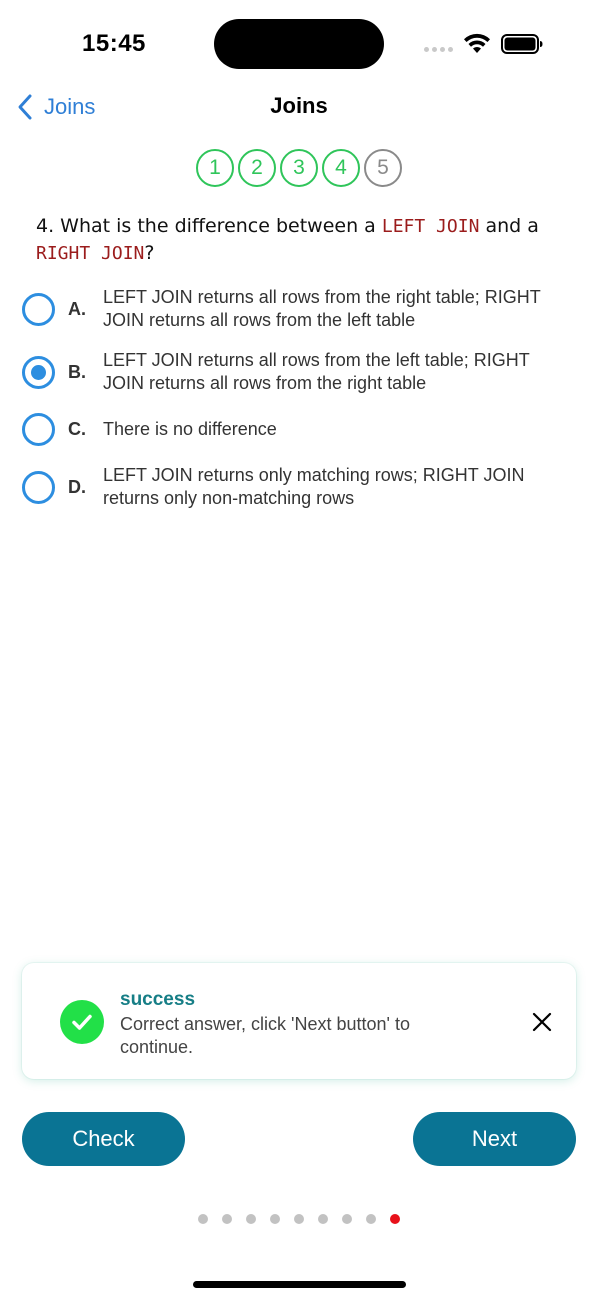 The width and height of the screenshot is (598, 1300). What do you see at coordinates (209, 226) in the screenshot?
I see `question-prefix: 4. What is the difference between a` at bounding box center [209, 226].